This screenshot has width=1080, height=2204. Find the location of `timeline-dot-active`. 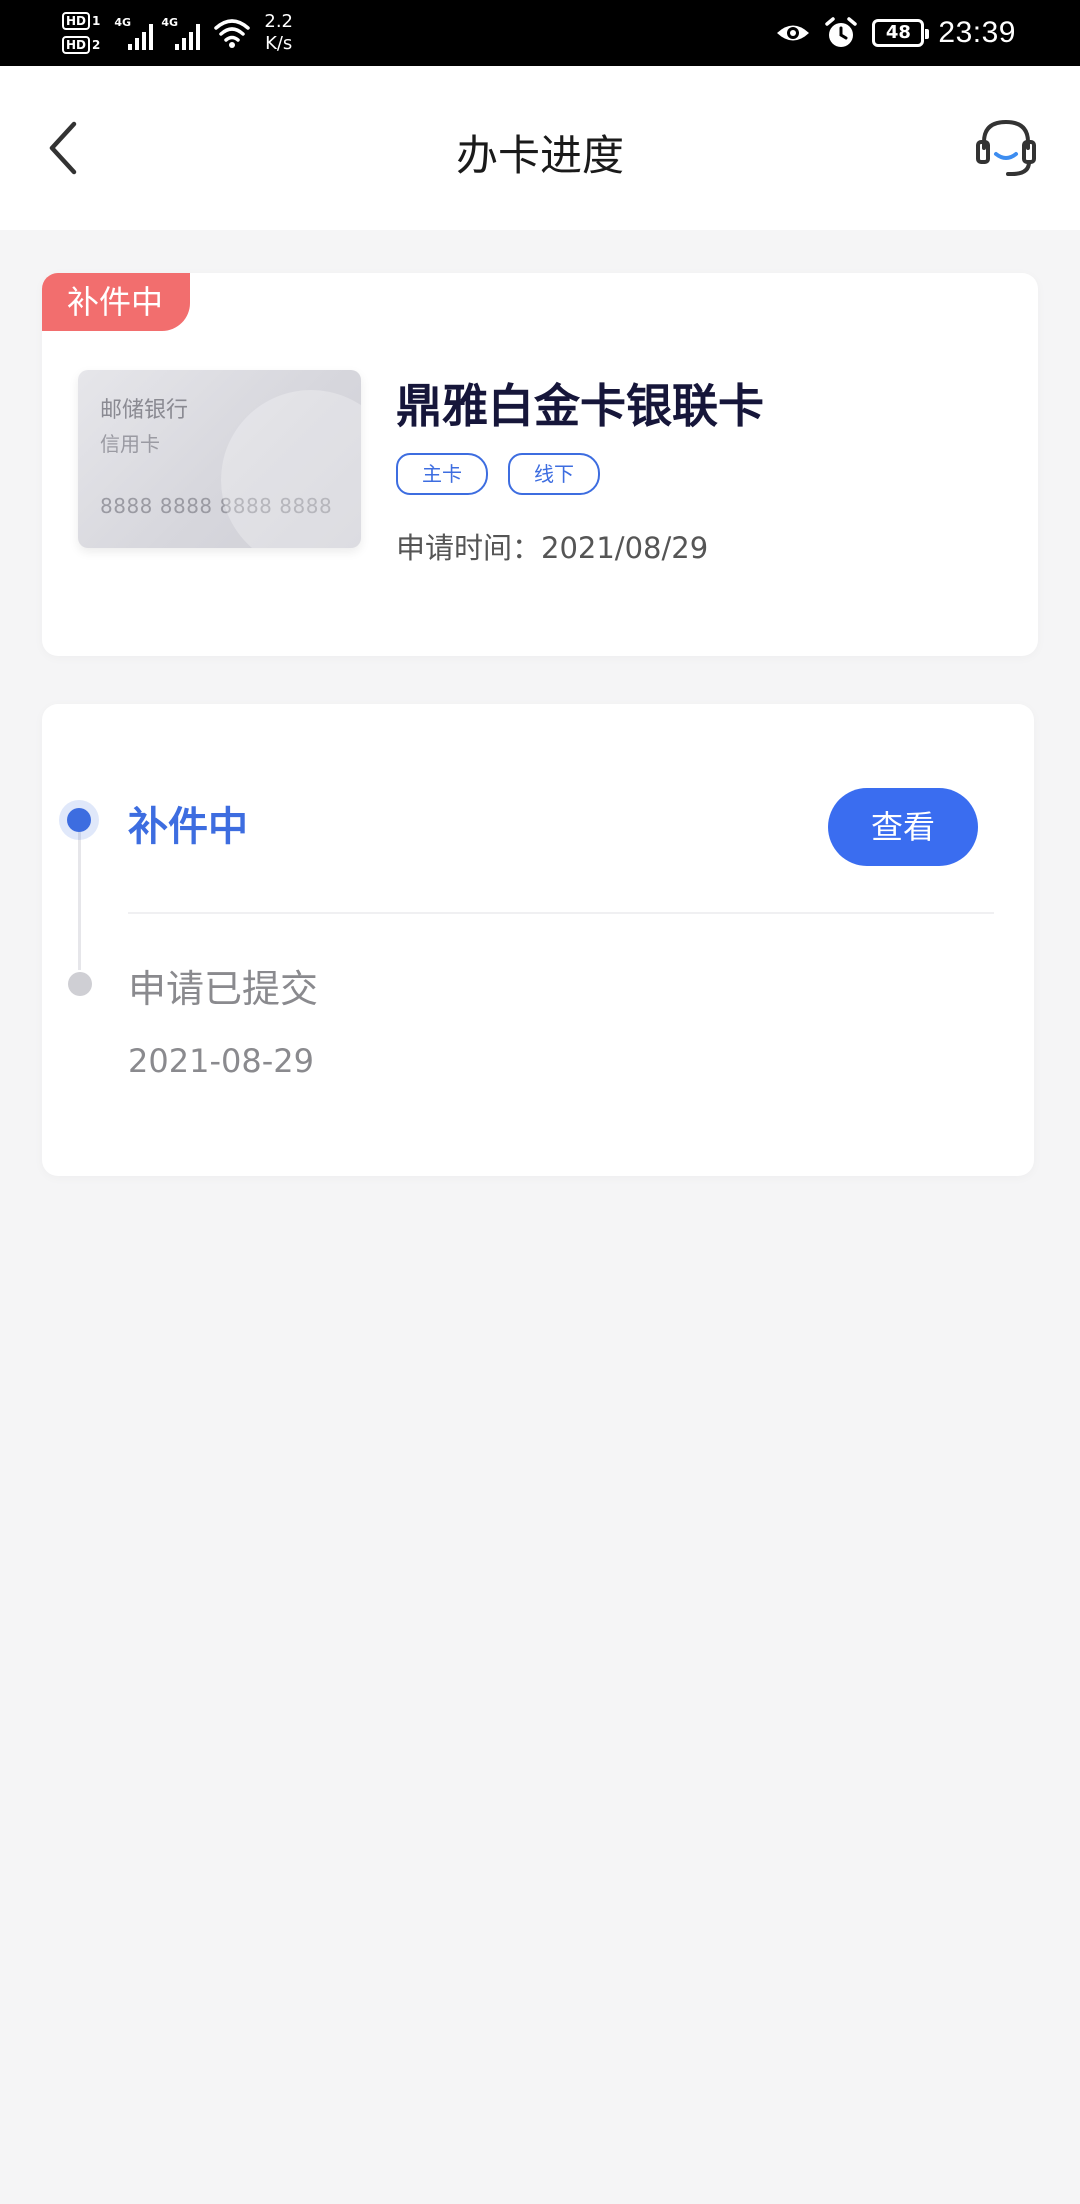

timeline-dot-active is located at coordinates (79, 820).